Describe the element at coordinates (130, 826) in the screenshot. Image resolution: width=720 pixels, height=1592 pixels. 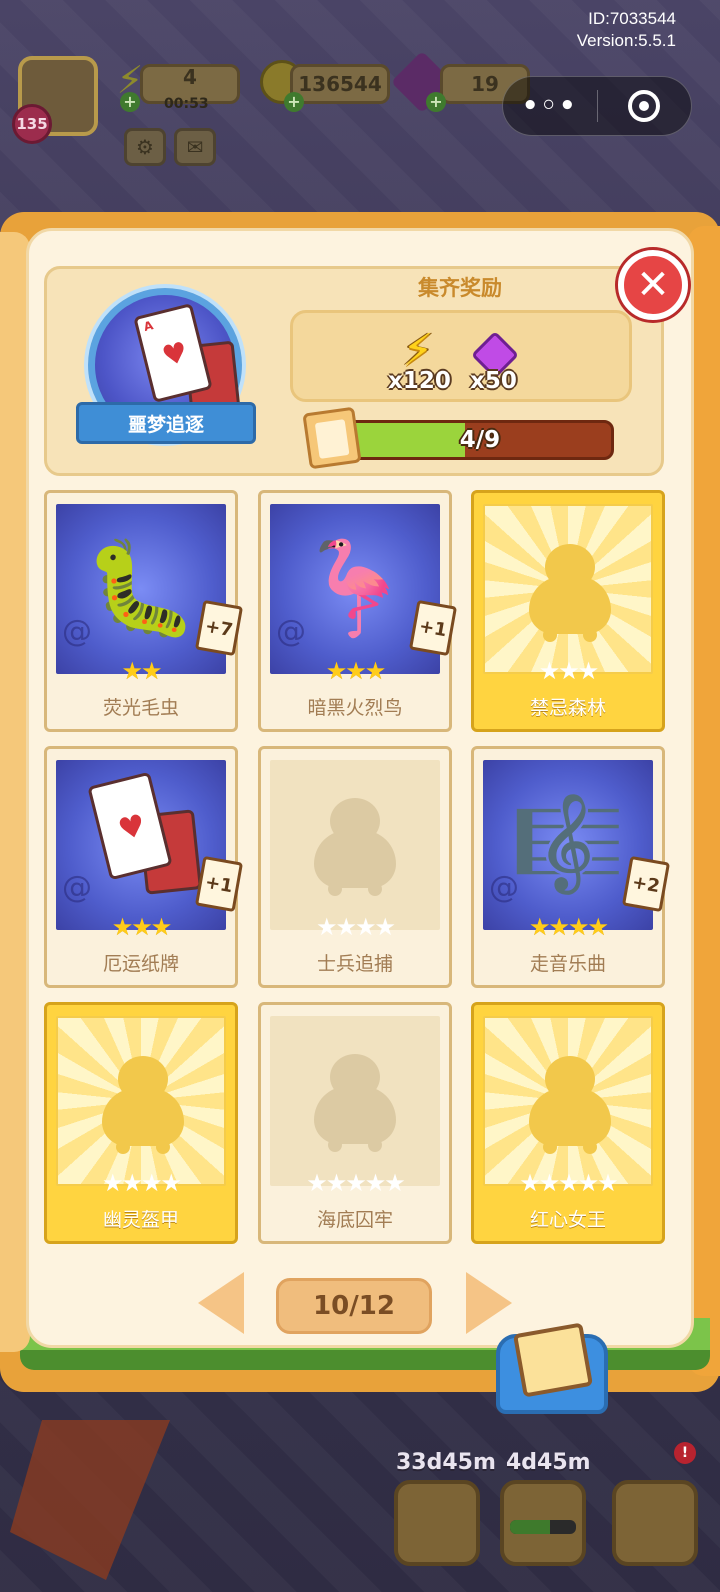
I see `playing-card-icon: ♥` at that location.